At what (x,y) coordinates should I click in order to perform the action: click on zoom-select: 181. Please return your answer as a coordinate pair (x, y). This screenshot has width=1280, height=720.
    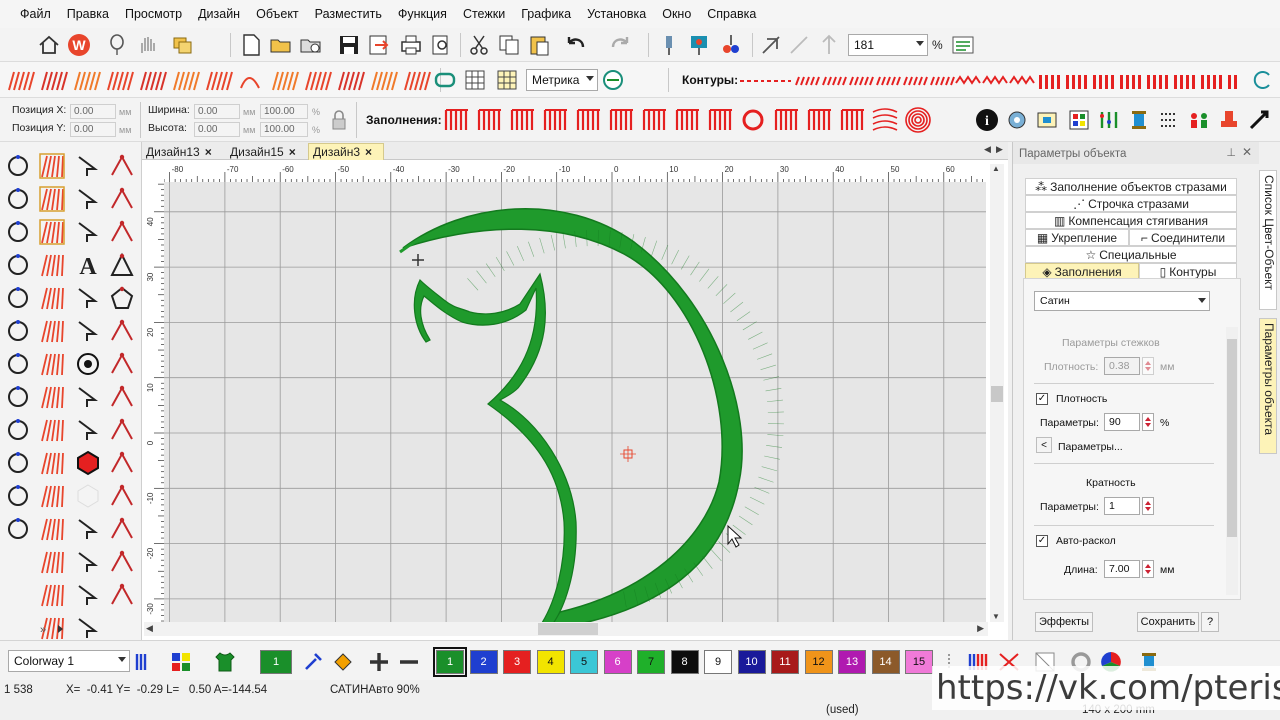
    Looking at the image, I should click on (888, 45).